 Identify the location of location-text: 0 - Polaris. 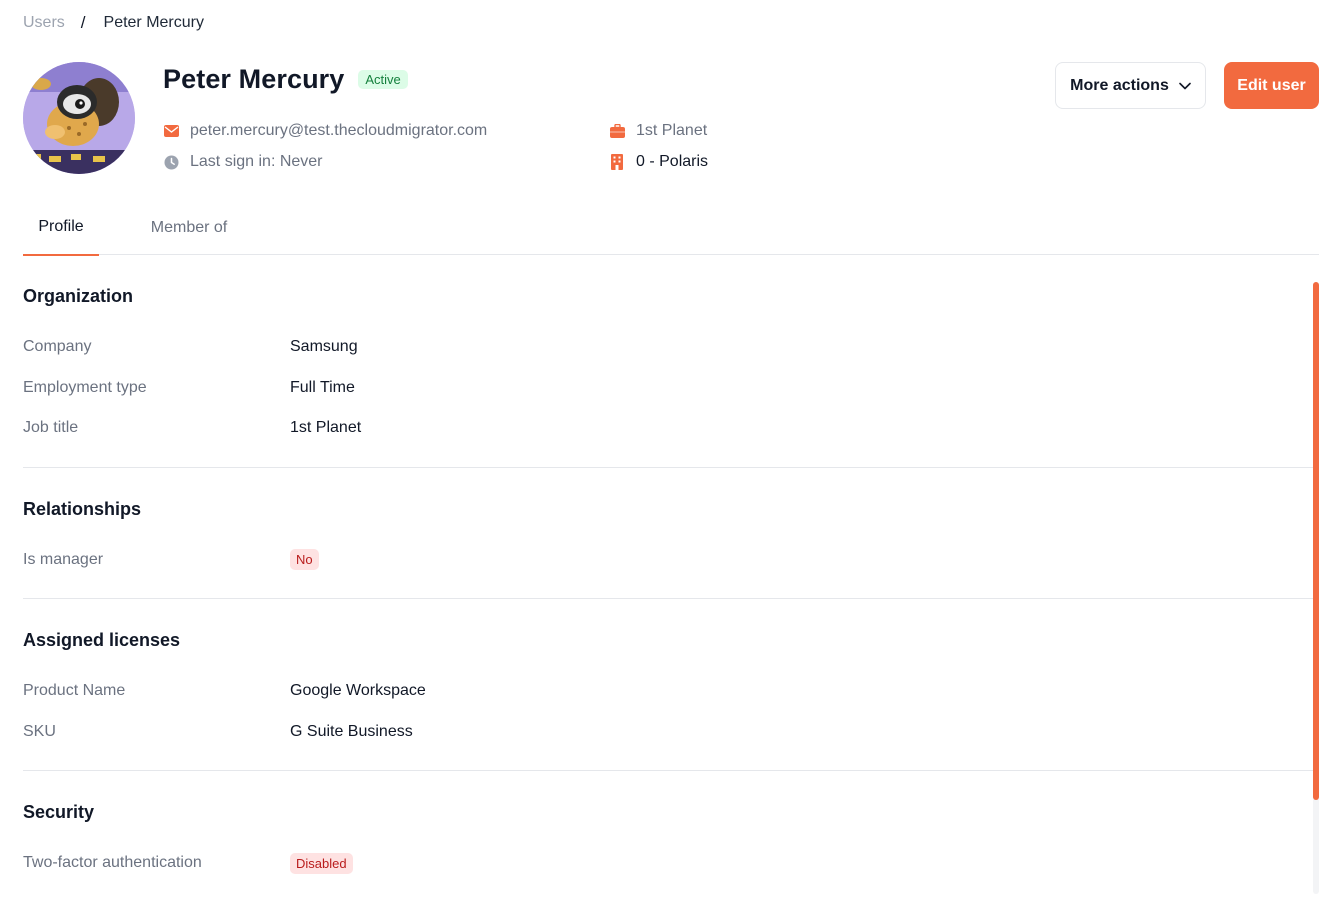
(672, 161).